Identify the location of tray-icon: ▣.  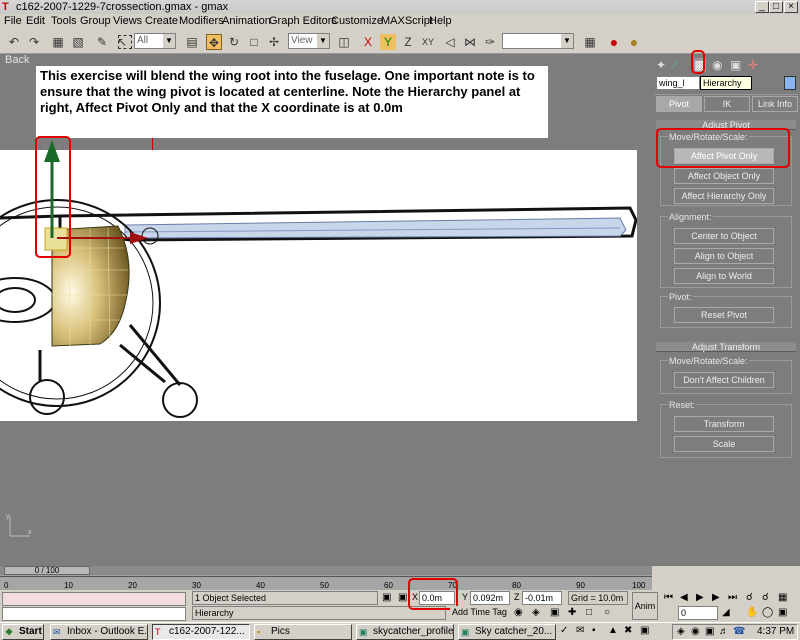
(709, 631).